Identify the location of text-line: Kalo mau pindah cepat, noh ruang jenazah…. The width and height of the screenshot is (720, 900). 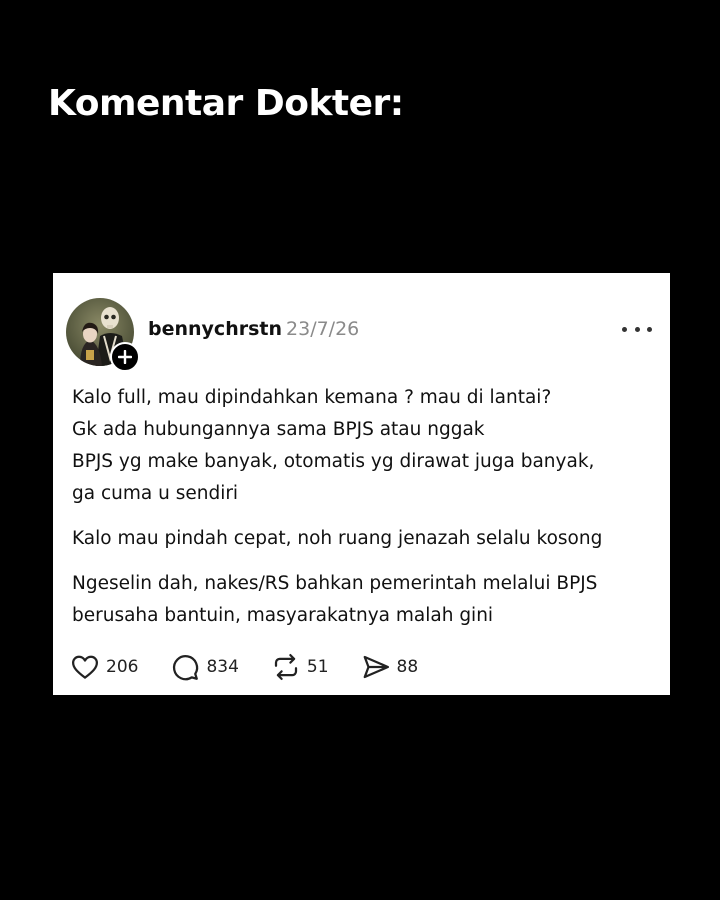
(337, 538).